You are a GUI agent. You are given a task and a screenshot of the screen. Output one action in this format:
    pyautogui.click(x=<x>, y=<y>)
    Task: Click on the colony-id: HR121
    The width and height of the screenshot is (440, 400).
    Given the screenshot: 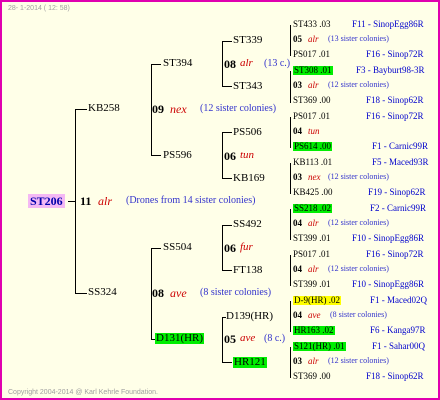 What is the action you would take?
    pyautogui.click(x=250, y=362)
    